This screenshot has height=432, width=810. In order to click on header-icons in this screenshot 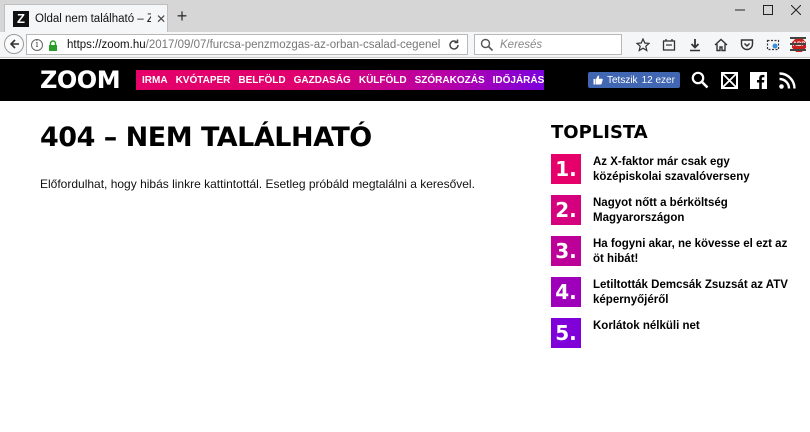, I will do `click(744, 80)`.